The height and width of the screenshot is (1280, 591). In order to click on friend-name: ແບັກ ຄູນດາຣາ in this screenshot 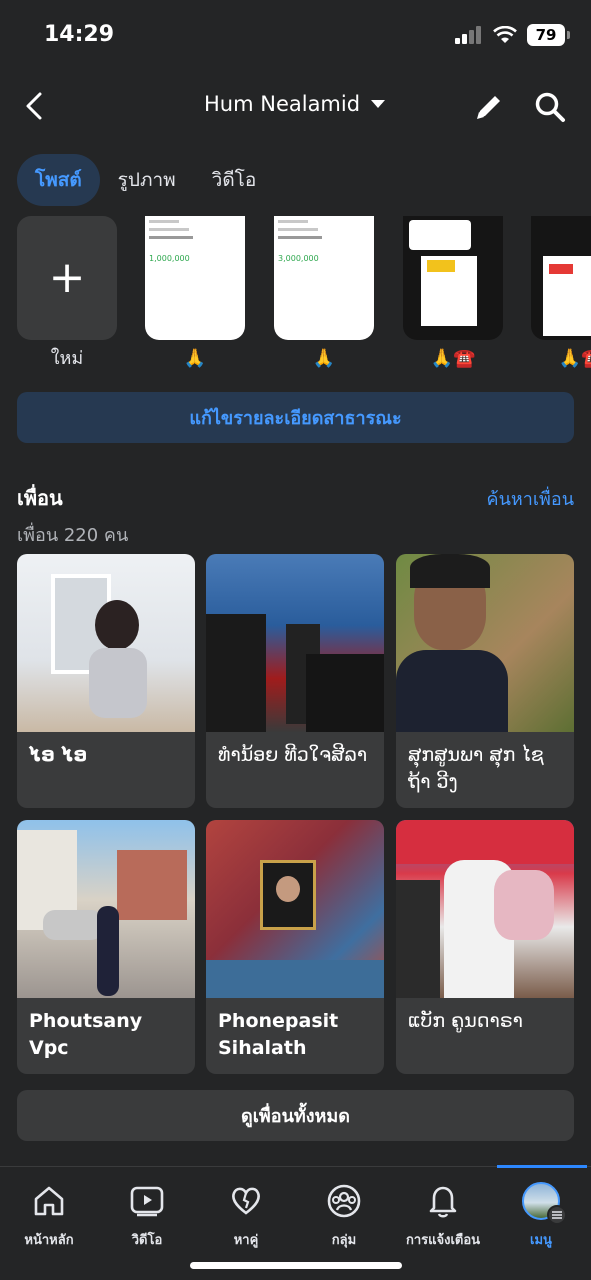, I will do `click(465, 1021)`.